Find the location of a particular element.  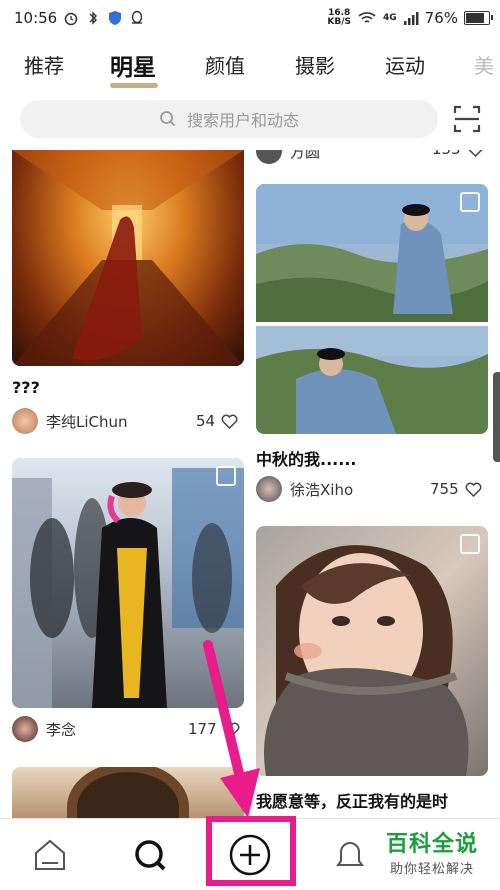

post-author: 李纯LiChun is located at coordinates (70, 421).